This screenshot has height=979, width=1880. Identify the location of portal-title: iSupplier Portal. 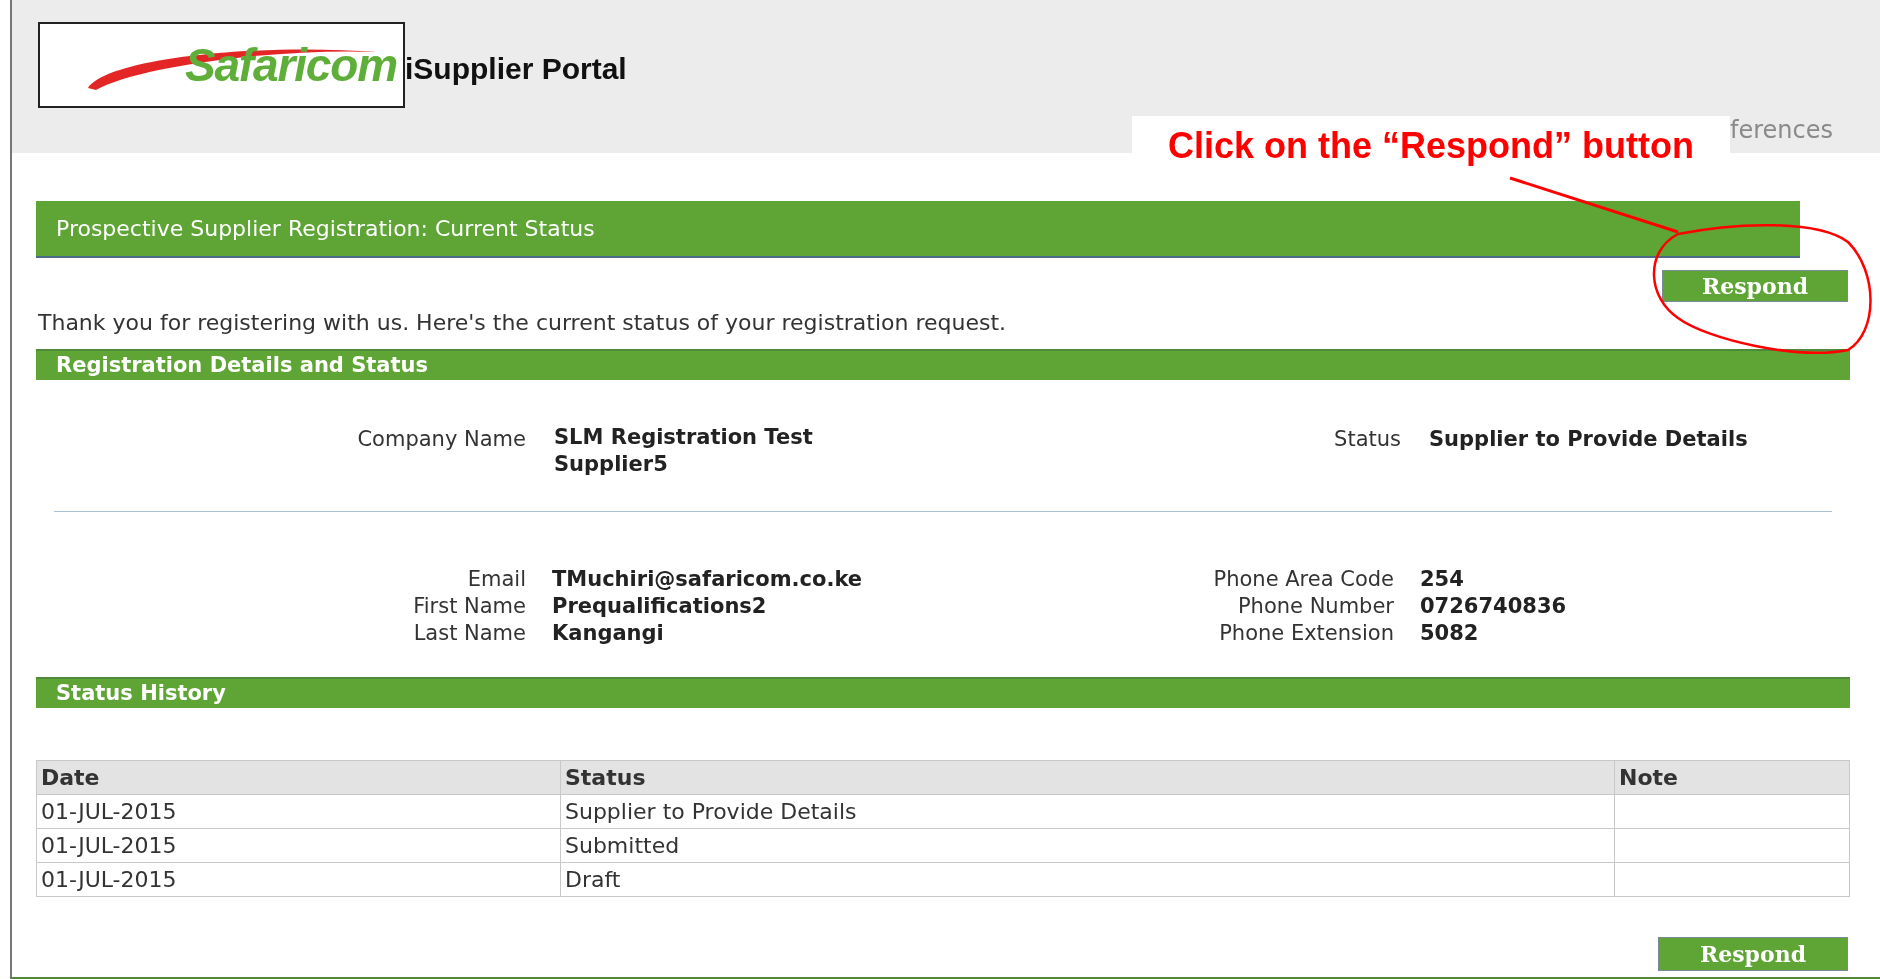
(516, 69).